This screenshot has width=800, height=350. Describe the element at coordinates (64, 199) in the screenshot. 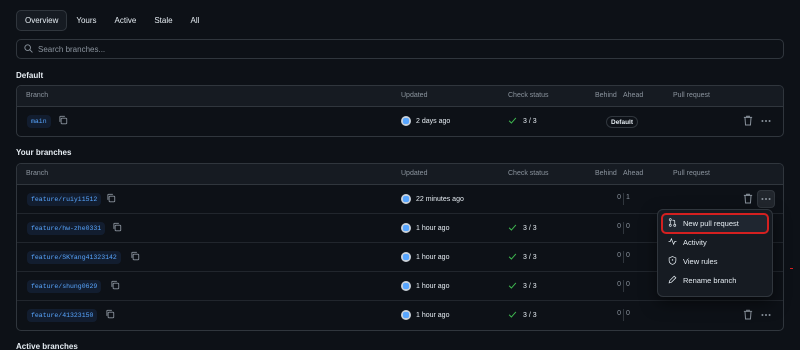

I see `branch-name-link: feature/ruiyi1512` at that location.